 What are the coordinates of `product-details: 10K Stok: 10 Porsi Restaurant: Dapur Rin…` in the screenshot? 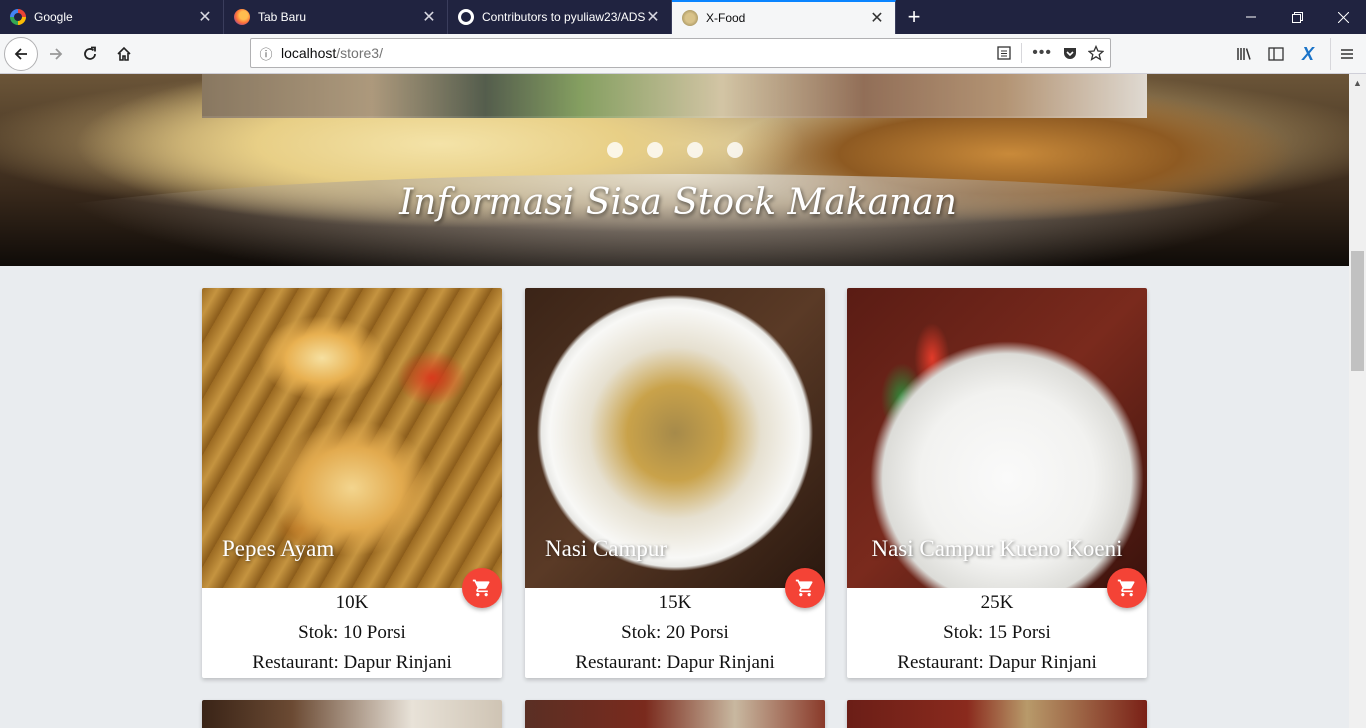 It's located at (352, 633).